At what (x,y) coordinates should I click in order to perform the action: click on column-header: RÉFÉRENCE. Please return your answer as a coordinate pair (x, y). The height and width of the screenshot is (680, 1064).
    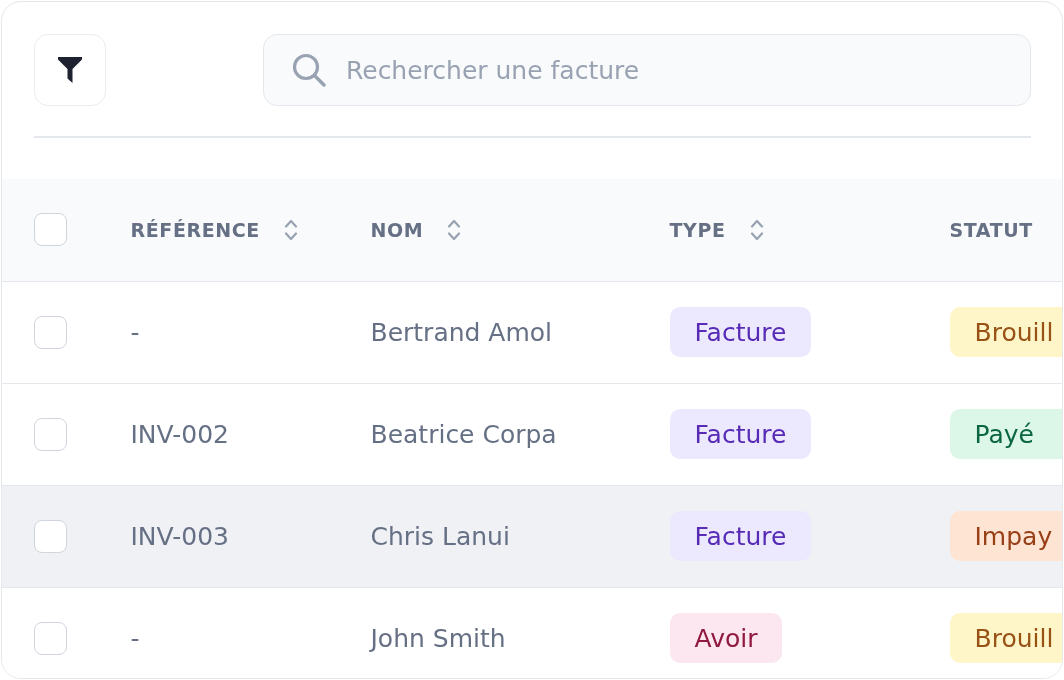
    Looking at the image, I should click on (195, 229).